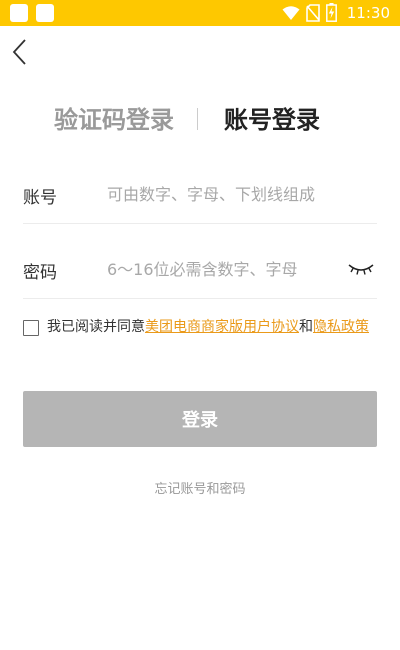 Image resolution: width=400 pixels, height=650 pixels. I want to click on back-button, so click(20, 52).